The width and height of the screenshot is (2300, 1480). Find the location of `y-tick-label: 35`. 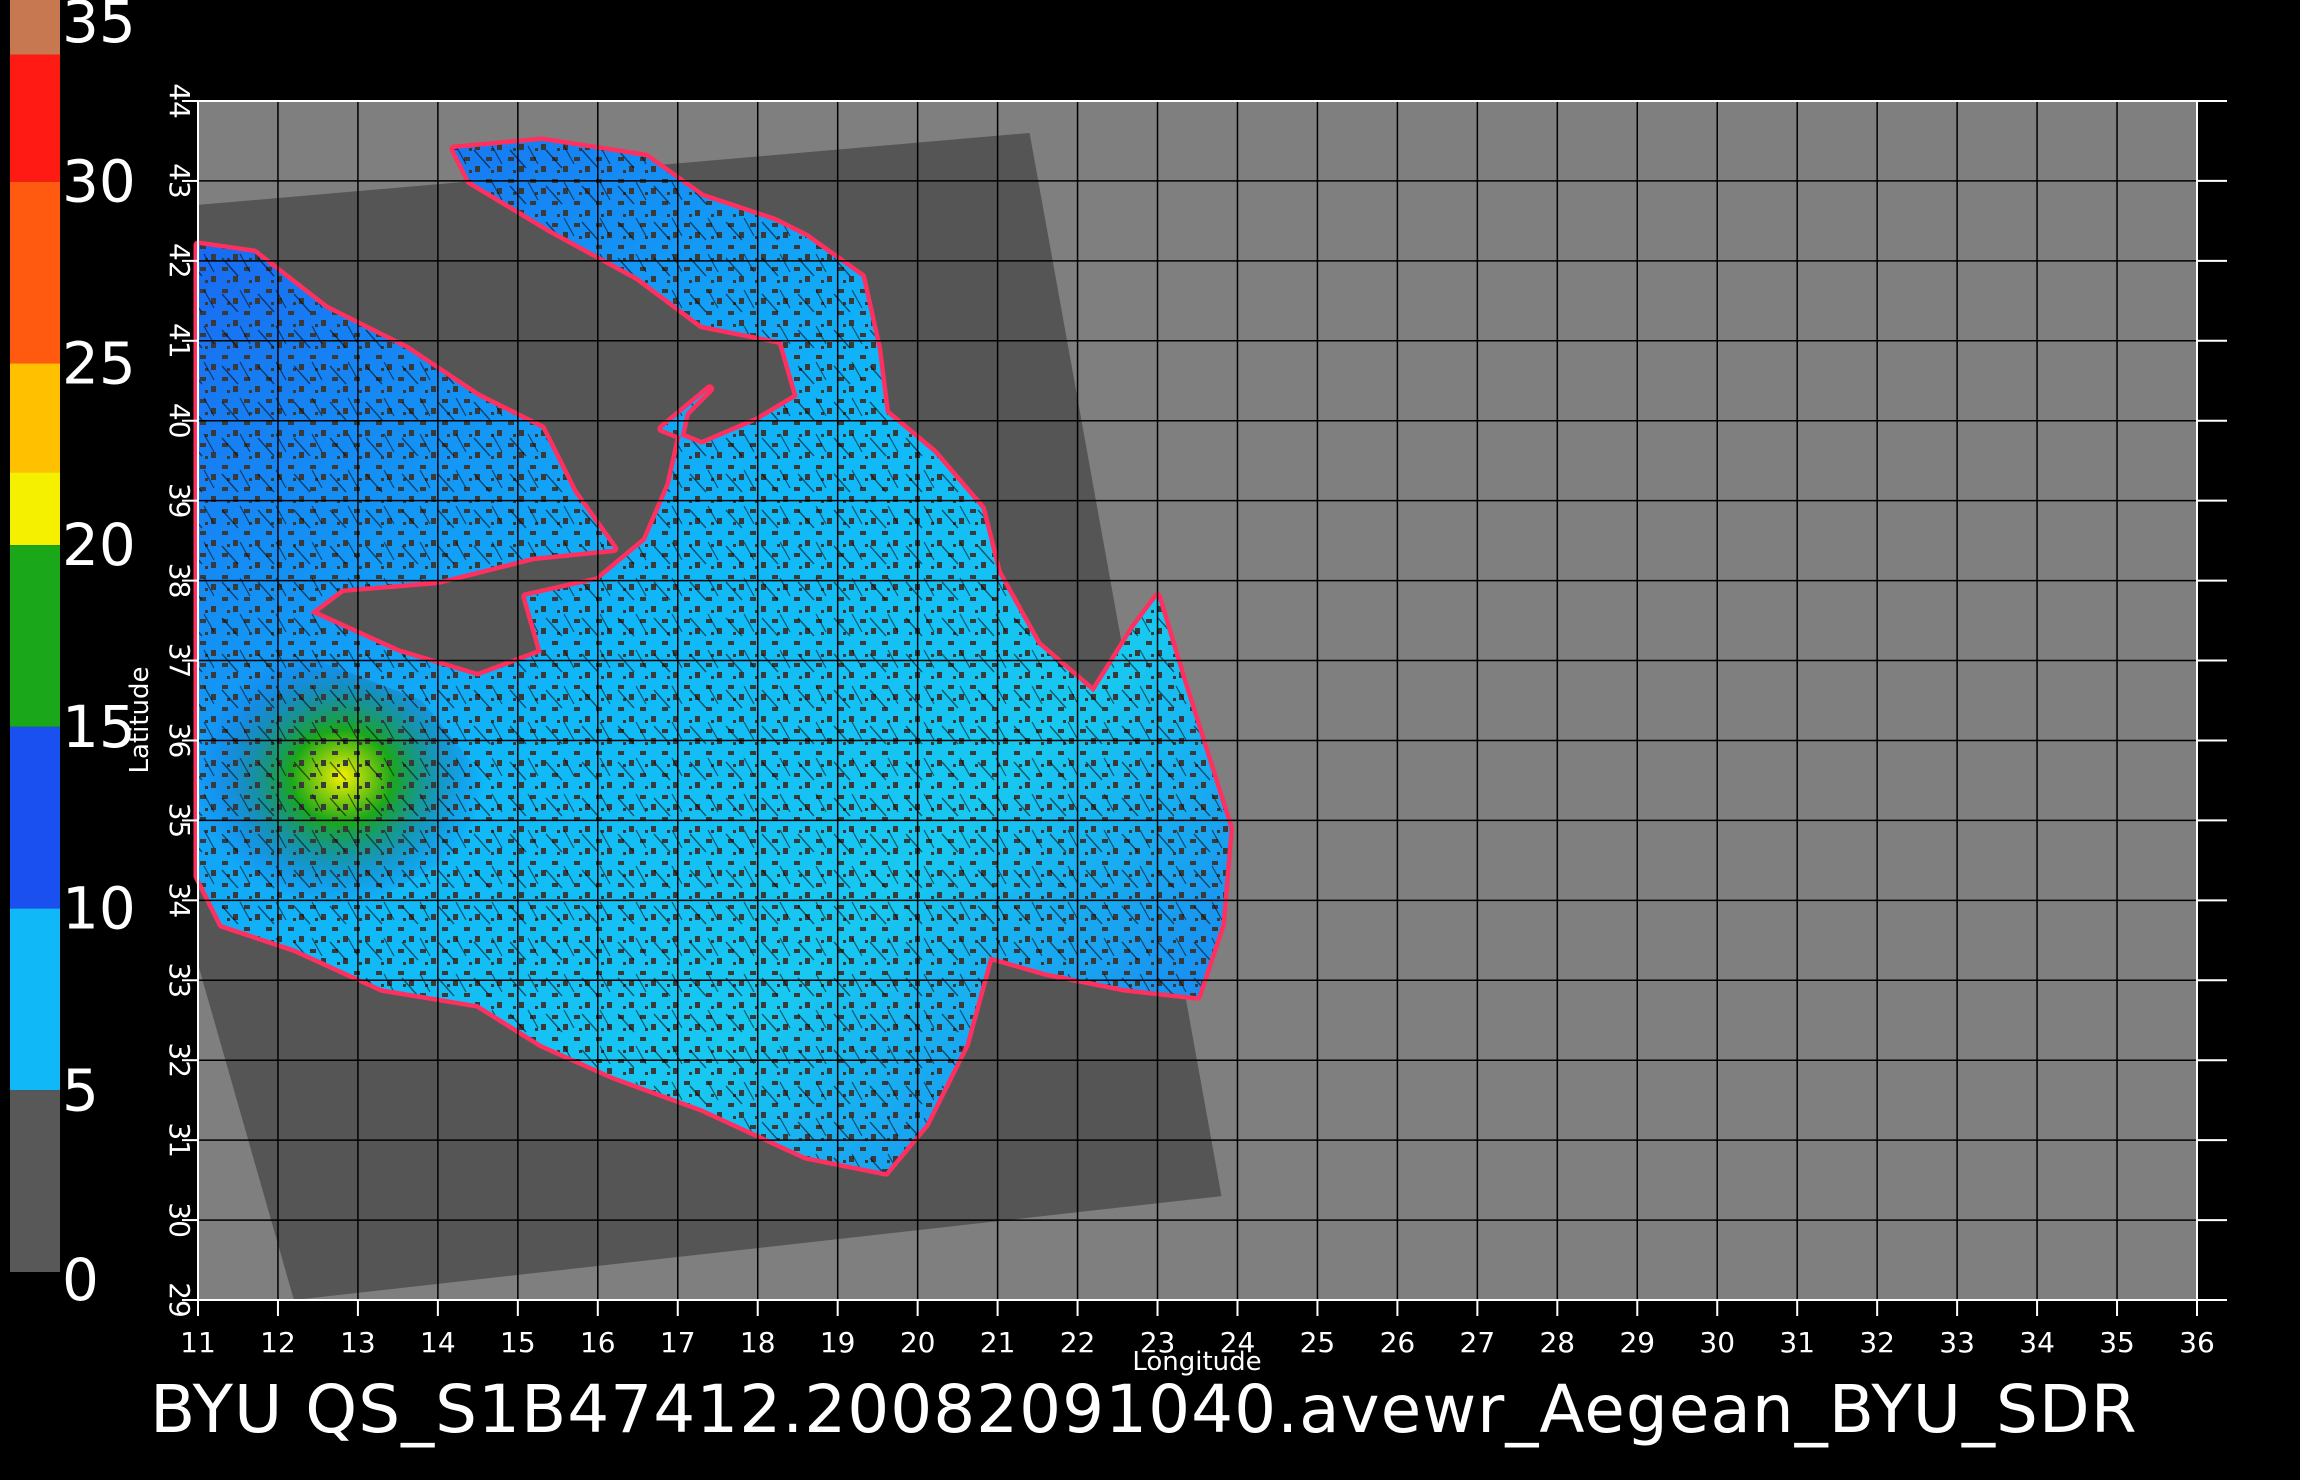

y-tick-label: 35 is located at coordinates (179, 821).